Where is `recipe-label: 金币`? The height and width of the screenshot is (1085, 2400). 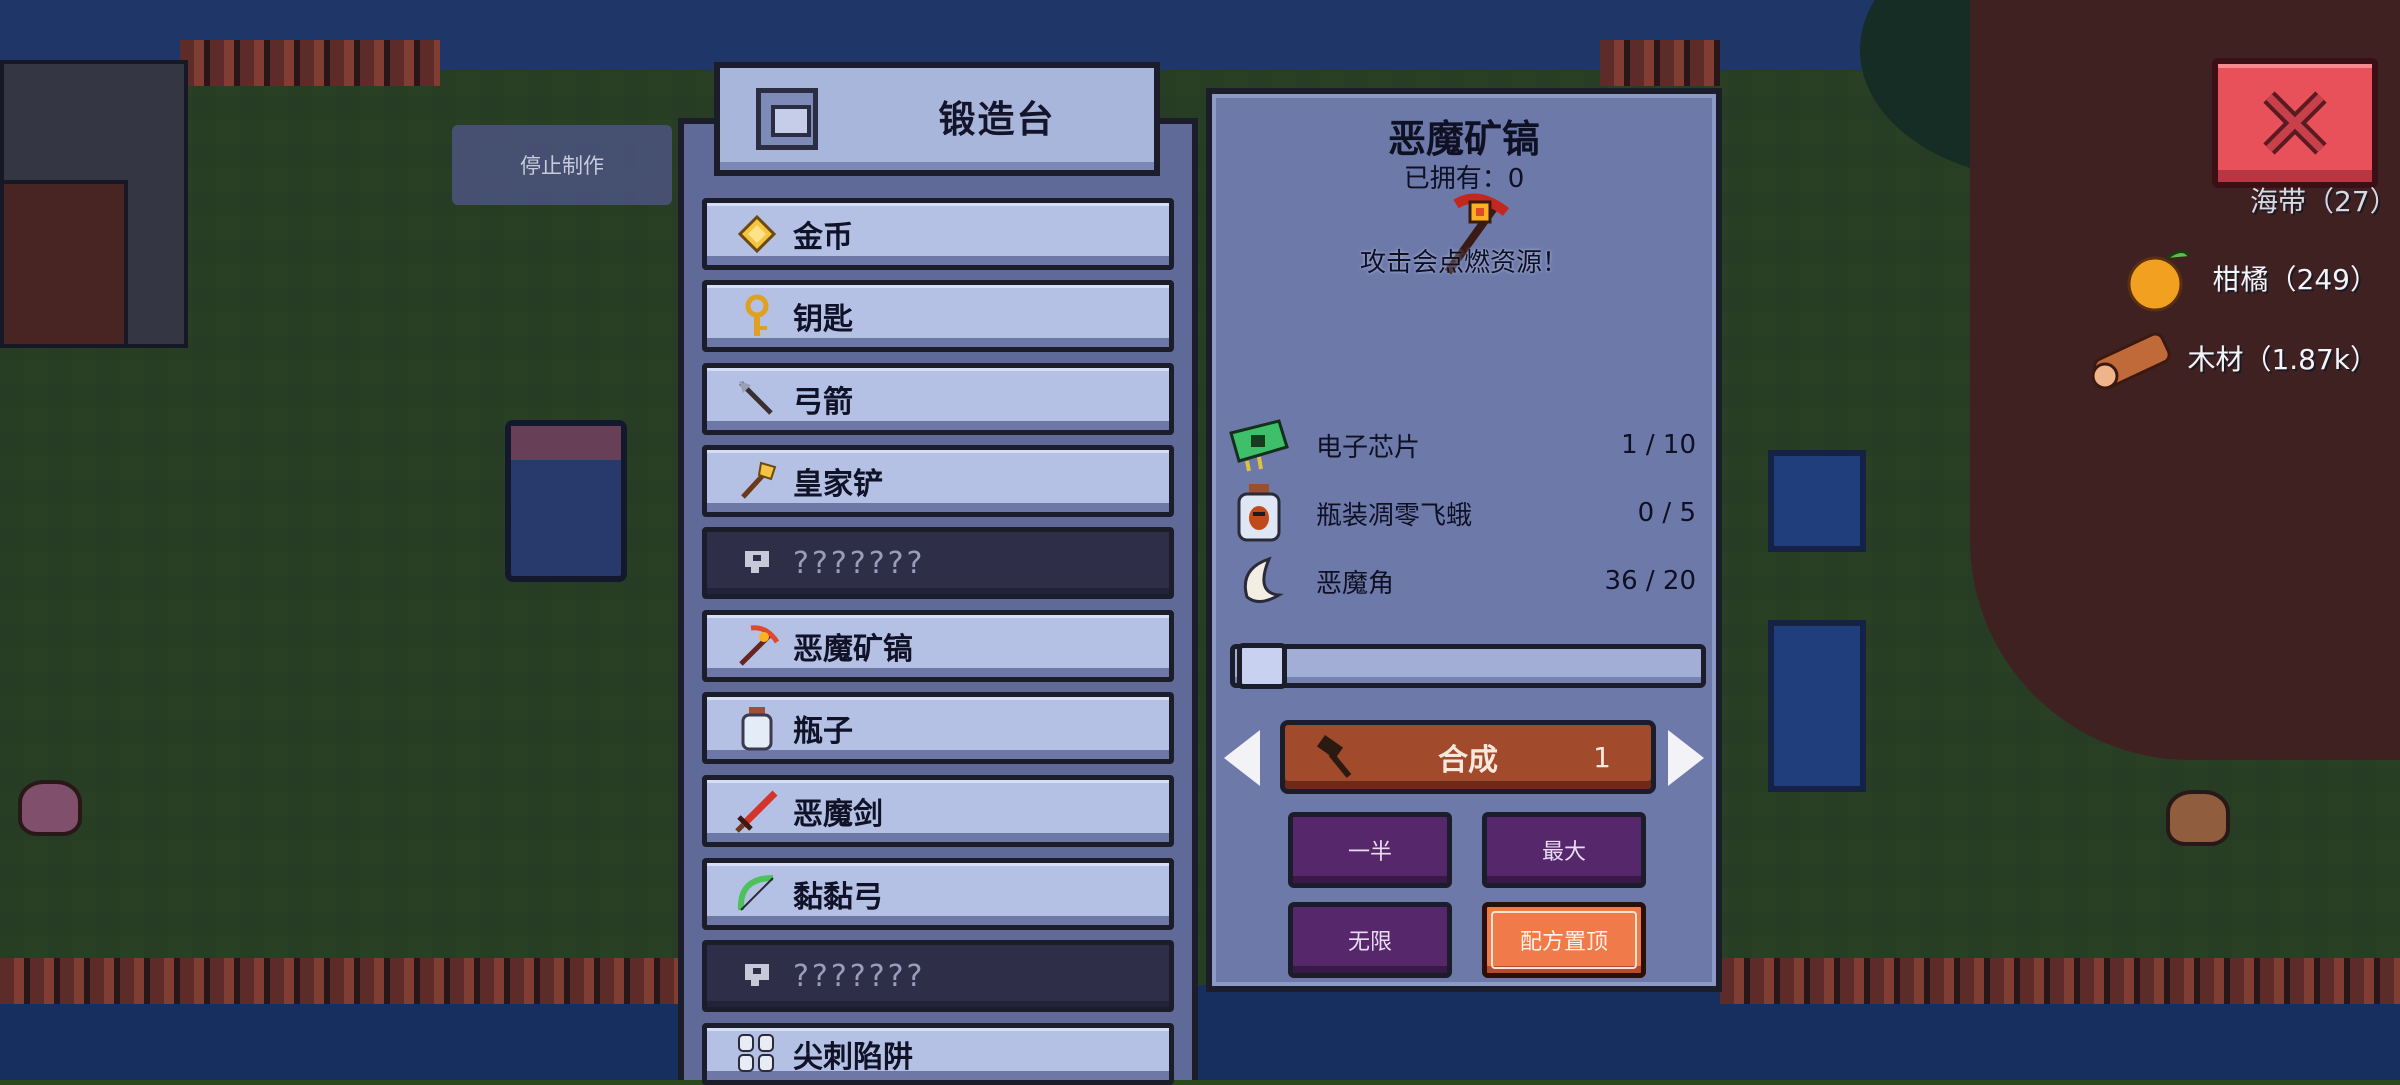 recipe-label: 金币 is located at coordinates (823, 237).